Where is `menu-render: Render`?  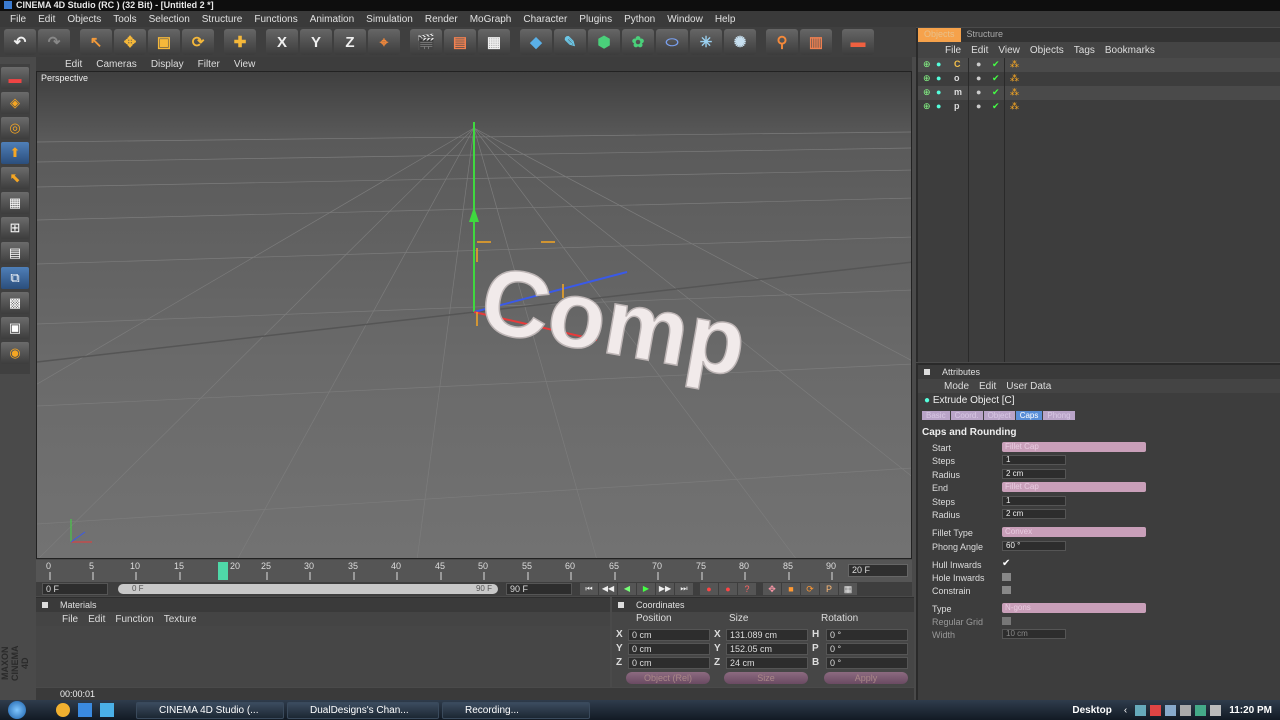 menu-render: Render is located at coordinates (441, 19).